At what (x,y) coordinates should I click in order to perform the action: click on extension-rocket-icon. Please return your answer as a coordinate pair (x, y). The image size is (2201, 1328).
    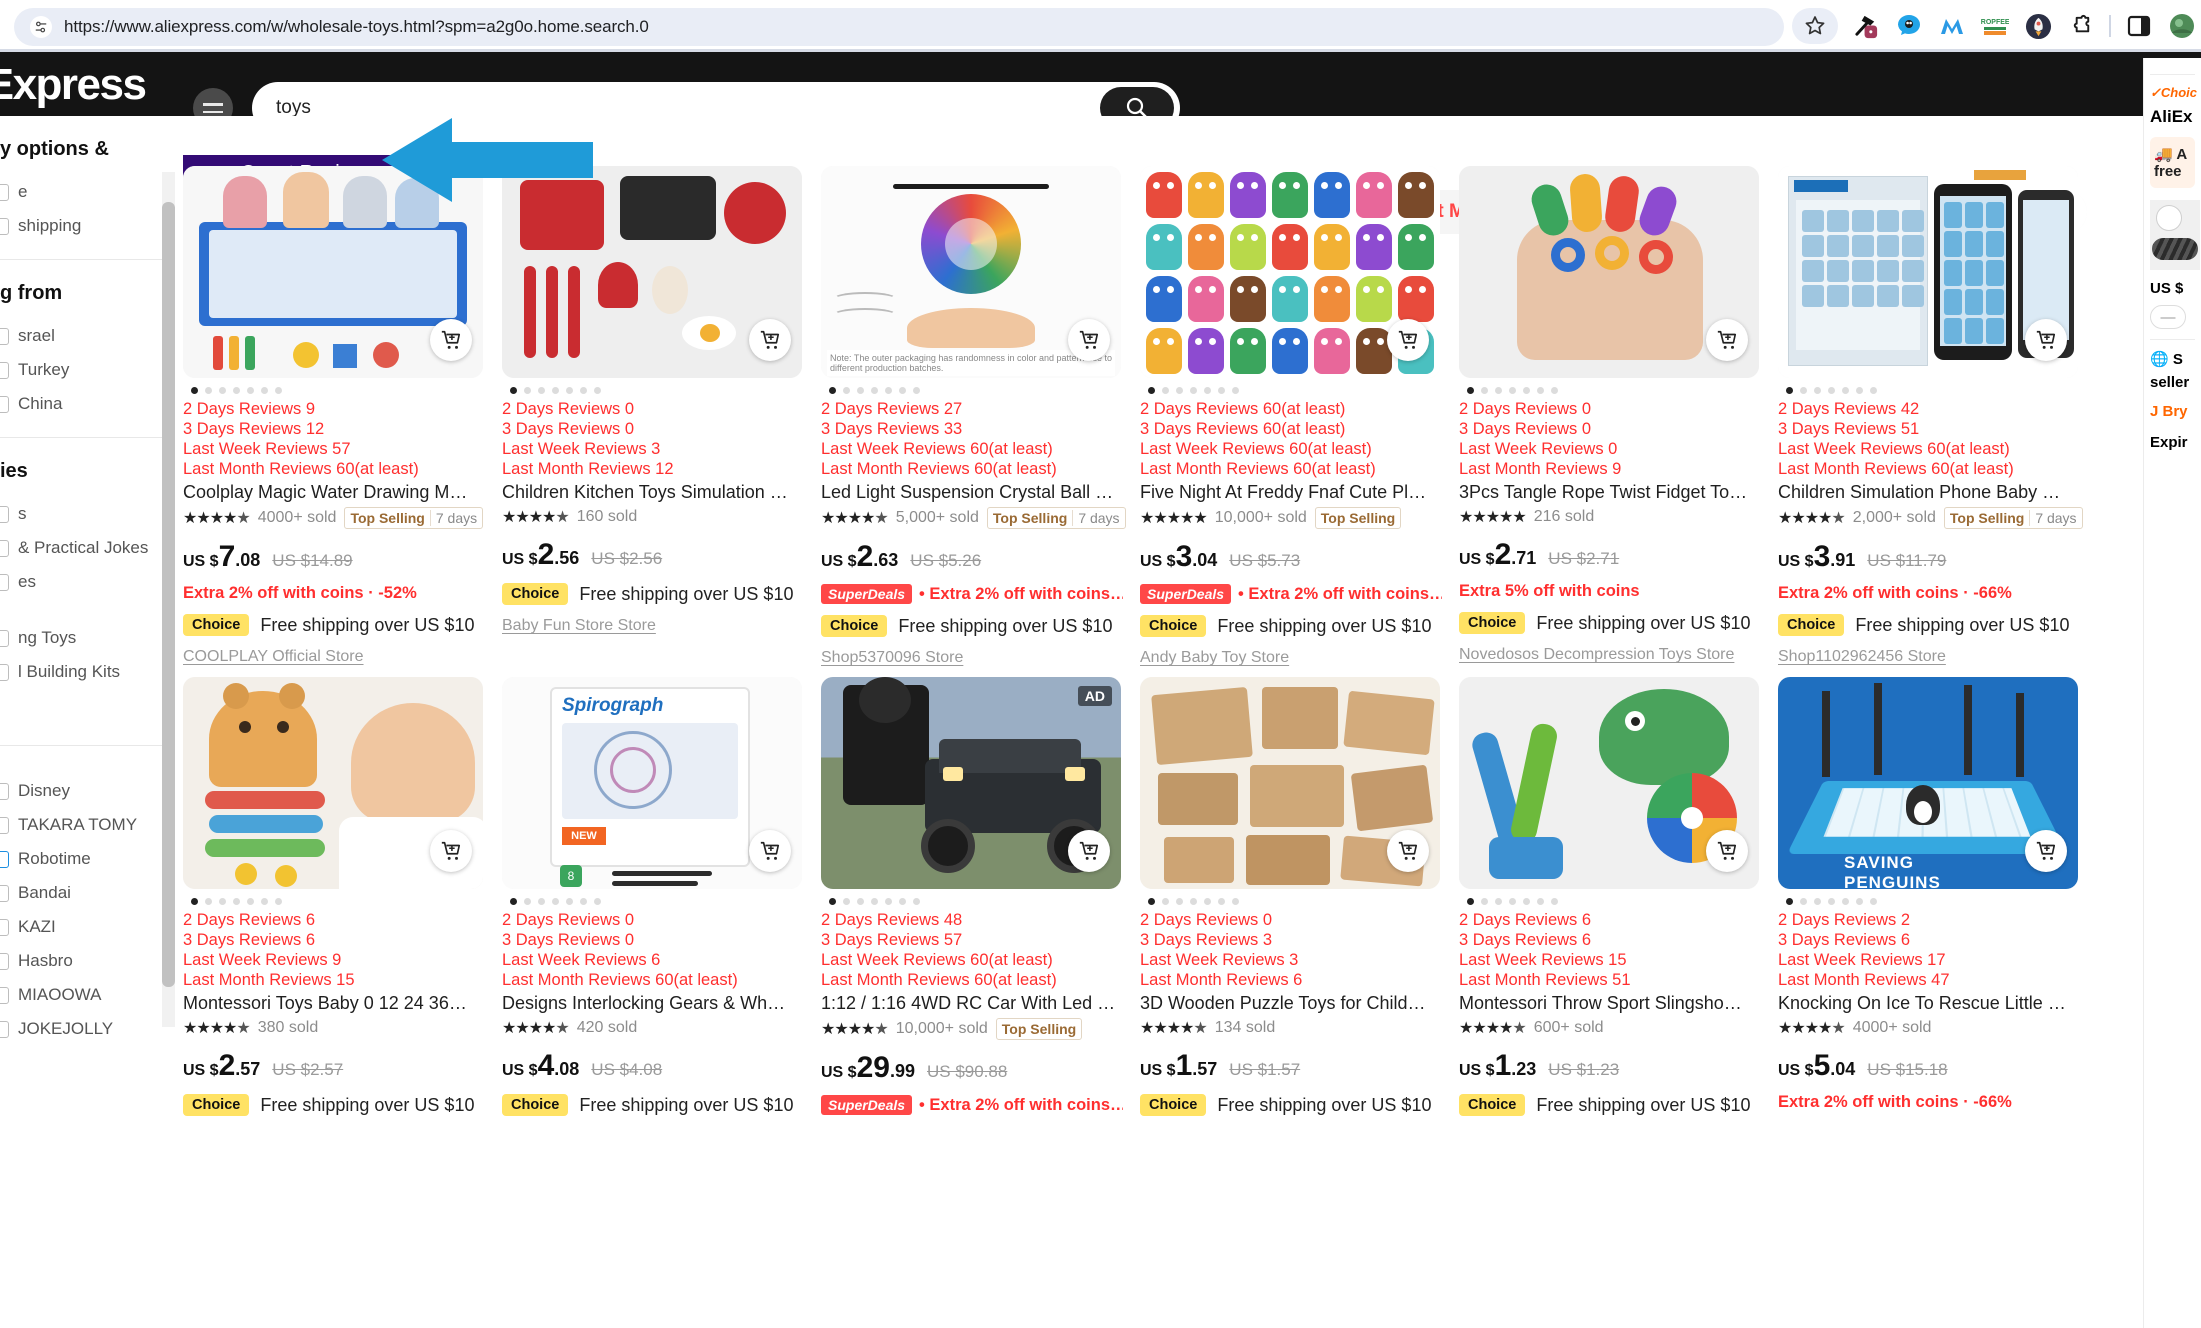
    Looking at the image, I should click on (2038, 26).